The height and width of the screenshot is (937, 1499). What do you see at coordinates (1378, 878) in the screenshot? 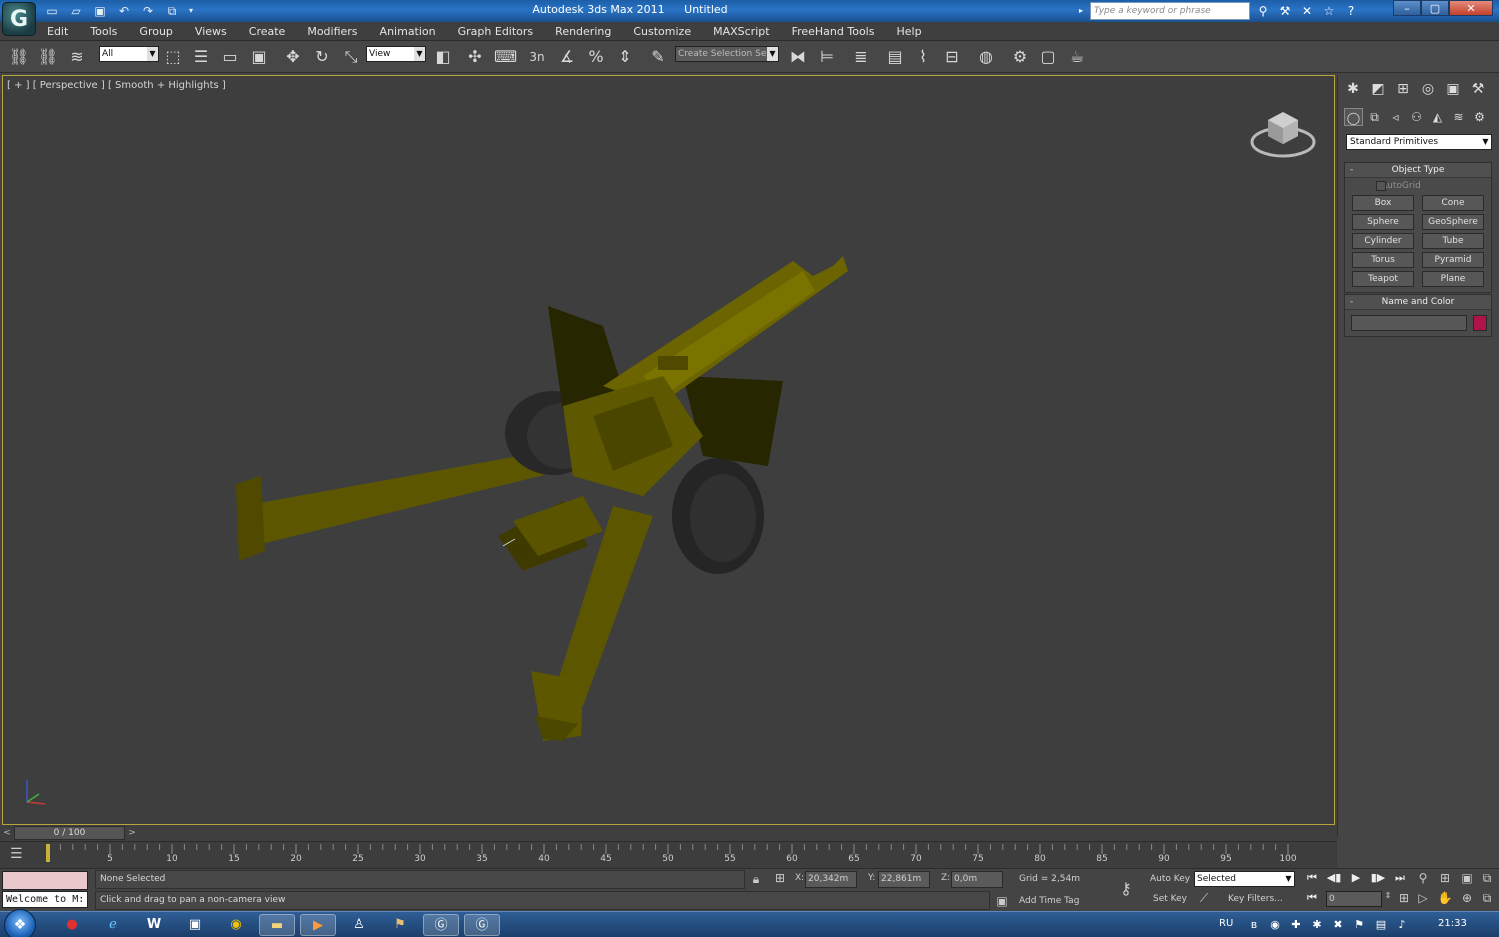
I see `next-key-icon: ▮▶` at bounding box center [1378, 878].